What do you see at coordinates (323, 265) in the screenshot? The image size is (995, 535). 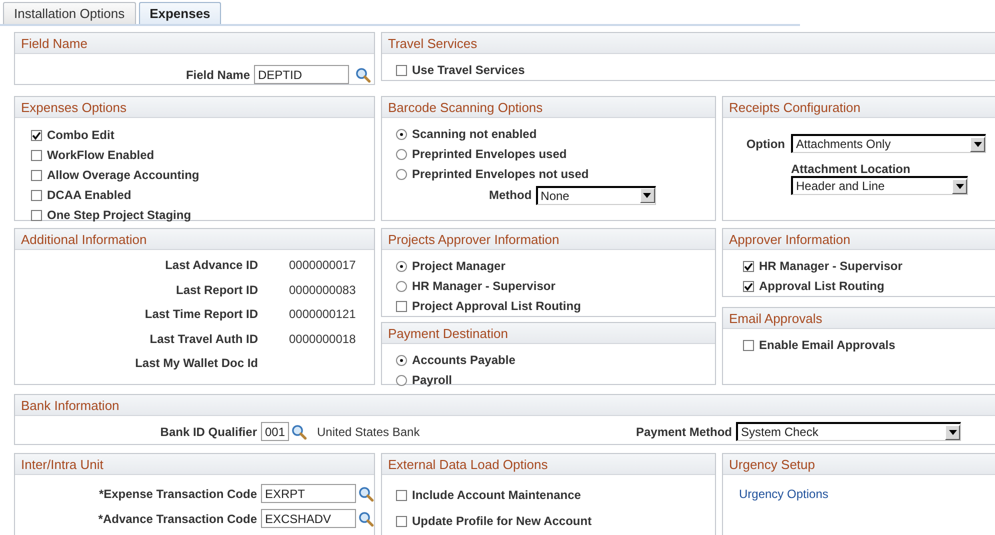 I see `field-value: 0000000017` at bounding box center [323, 265].